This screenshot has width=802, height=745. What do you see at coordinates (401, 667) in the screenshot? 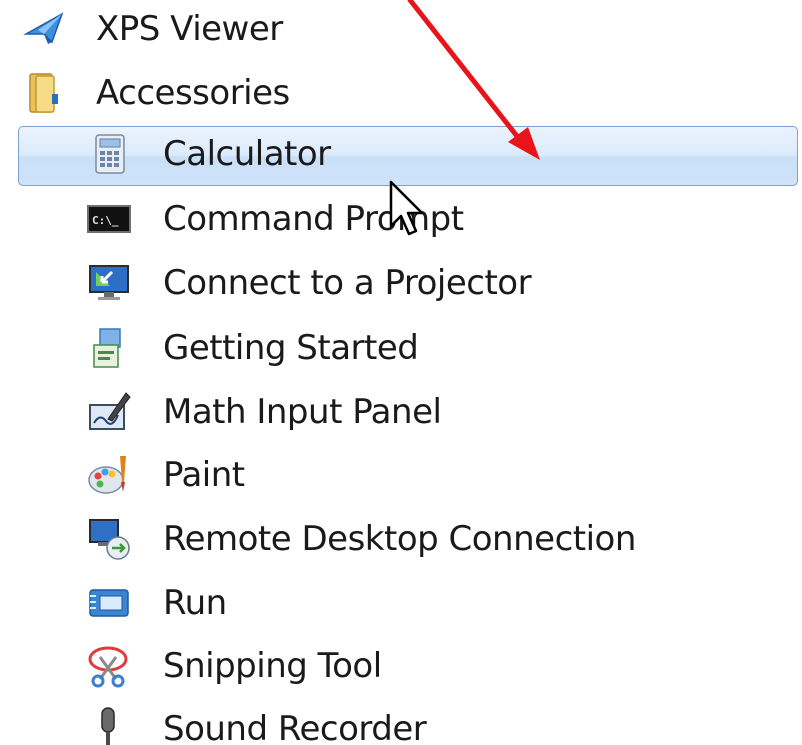
I see `menu-item-snipping-tool: Snipping Tool` at bounding box center [401, 667].